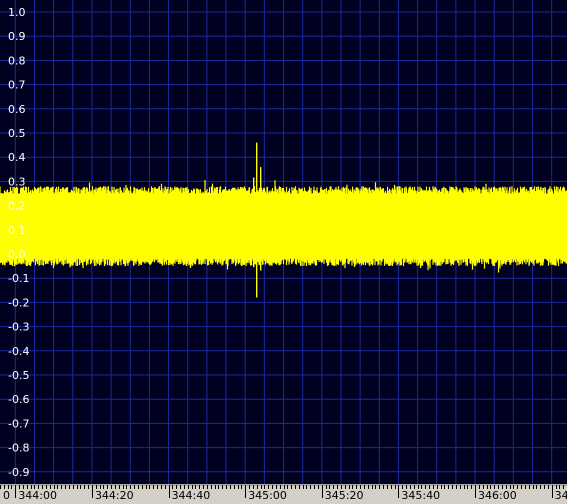 This screenshot has height=504, width=567. I want to click on x-tick-label: 344:00, so click(37, 495).